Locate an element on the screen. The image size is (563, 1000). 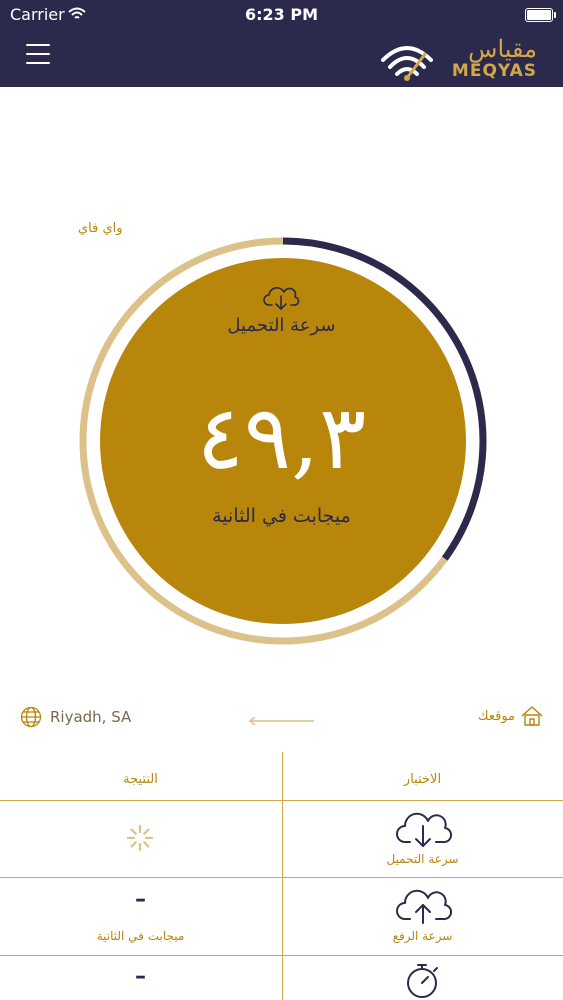
download-test-label: سرعة التحميل is located at coordinates (422, 859).